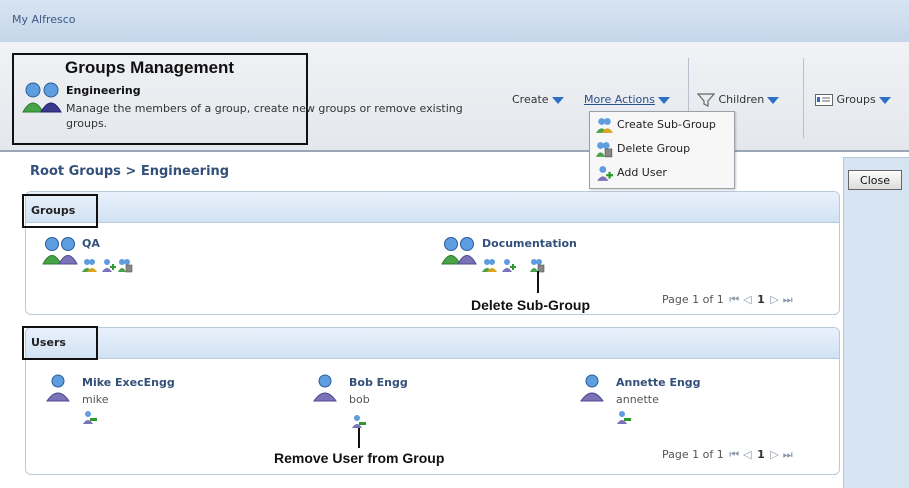  I want to click on annotation-delete-subgroup: Delete Sub-Group, so click(531, 305).